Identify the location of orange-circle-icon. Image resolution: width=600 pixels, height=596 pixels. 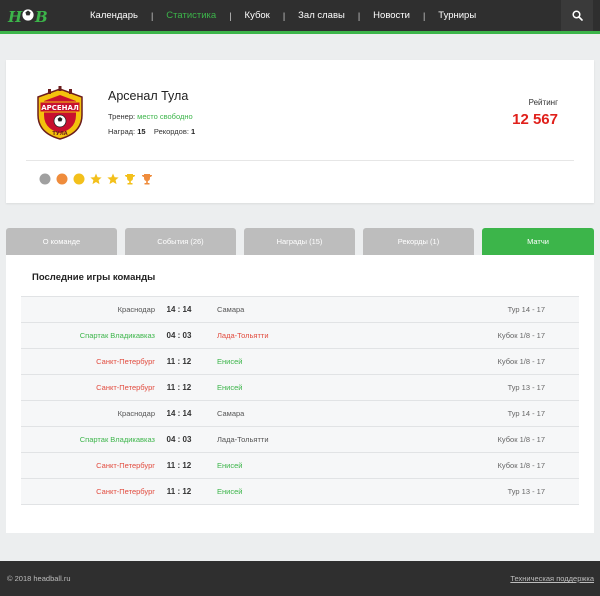
(62, 179).